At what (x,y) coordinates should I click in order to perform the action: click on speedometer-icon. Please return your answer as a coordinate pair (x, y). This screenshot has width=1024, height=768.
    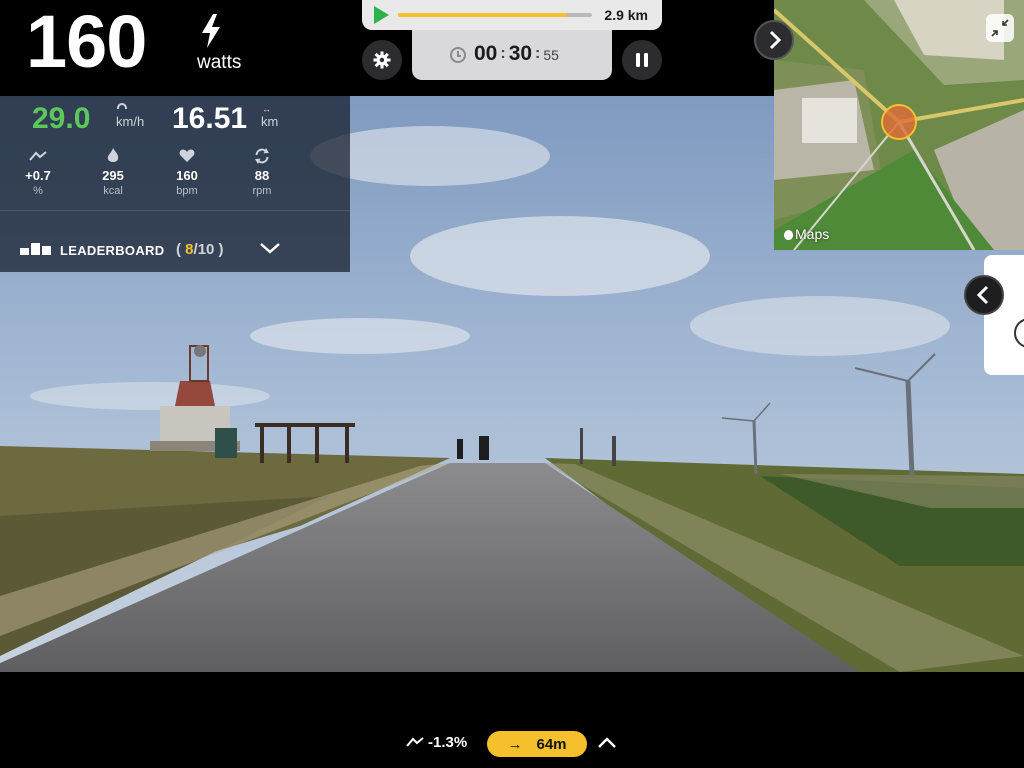
    Looking at the image, I should click on (122, 106).